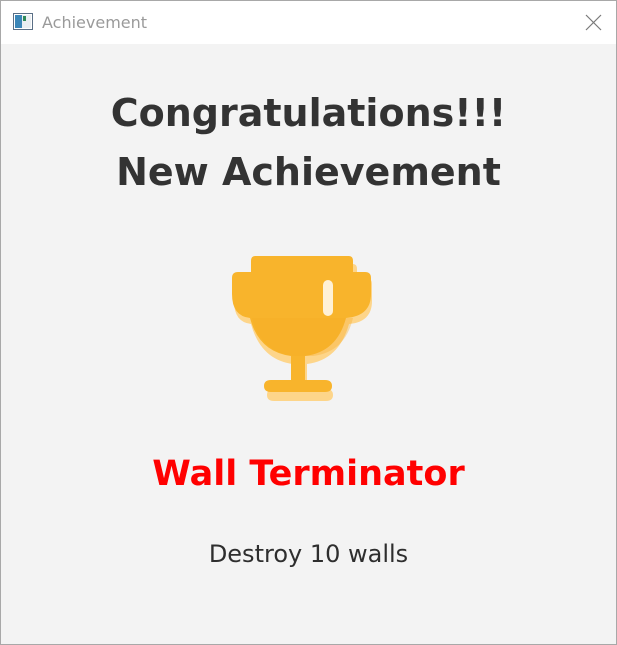  I want to click on achievement-description: Destroy 10 walls, so click(308, 554).